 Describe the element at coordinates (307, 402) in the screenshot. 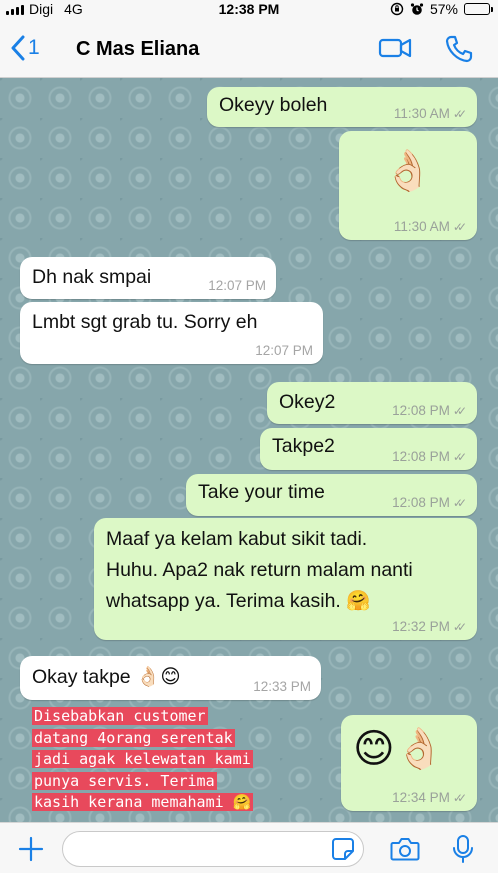

I see `message-text: Okey2` at that location.